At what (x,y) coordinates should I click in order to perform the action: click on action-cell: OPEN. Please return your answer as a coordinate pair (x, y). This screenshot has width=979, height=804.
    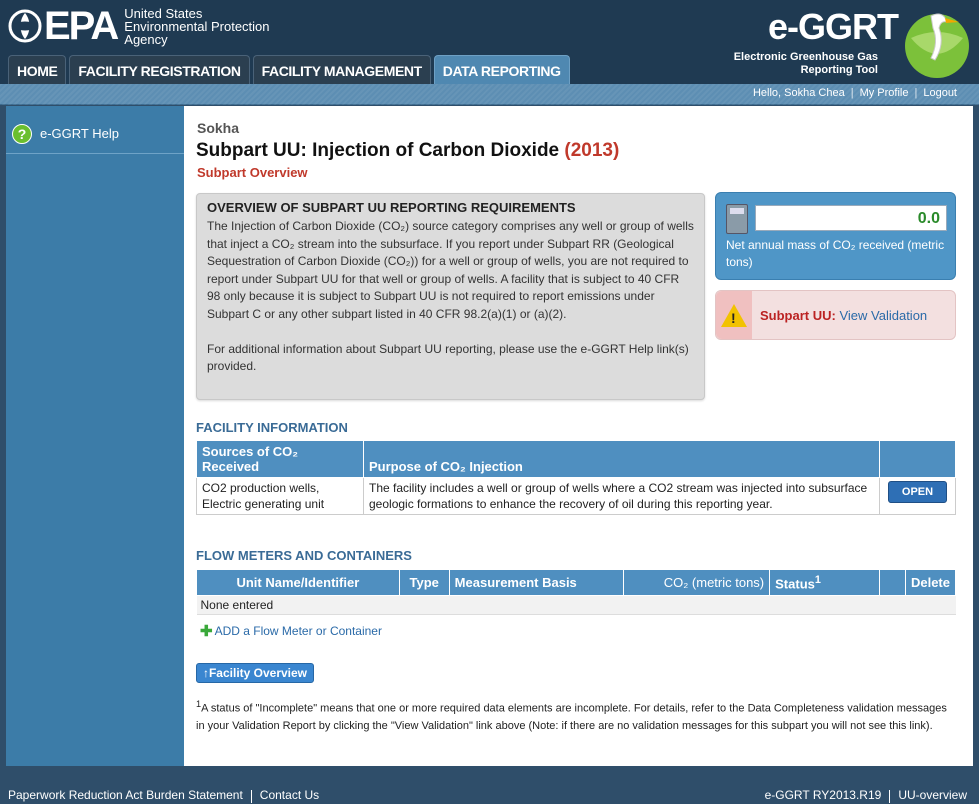
    Looking at the image, I should click on (917, 496).